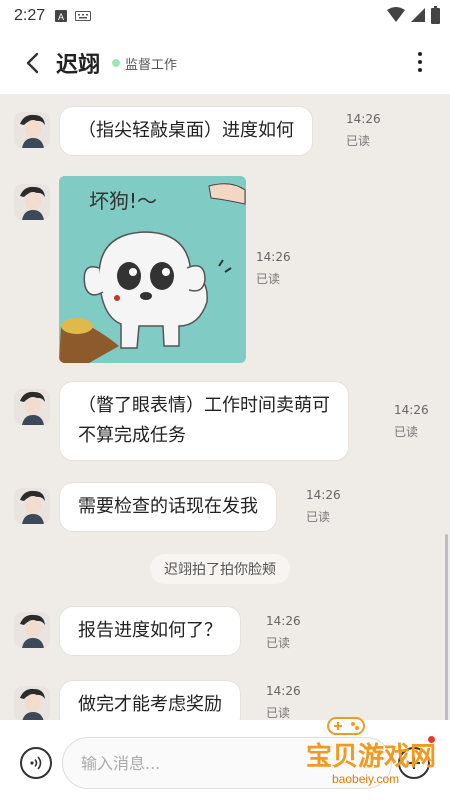 The height and width of the screenshot is (800, 450). Describe the element at coordinates (186, 131) in the screenshot. I see `message-bubble: （指尖轻敲桌面）进度如何` at that location.